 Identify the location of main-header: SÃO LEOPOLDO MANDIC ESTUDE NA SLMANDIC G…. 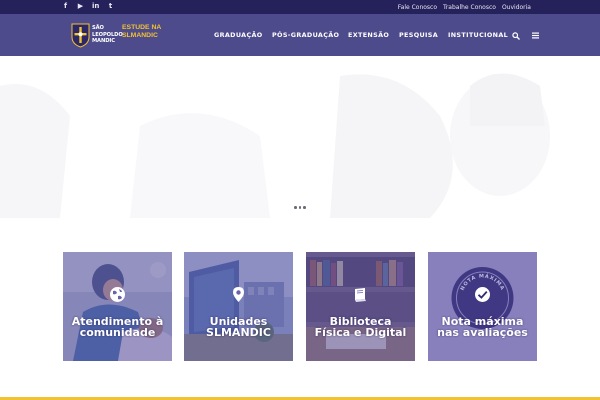
(300, 35).